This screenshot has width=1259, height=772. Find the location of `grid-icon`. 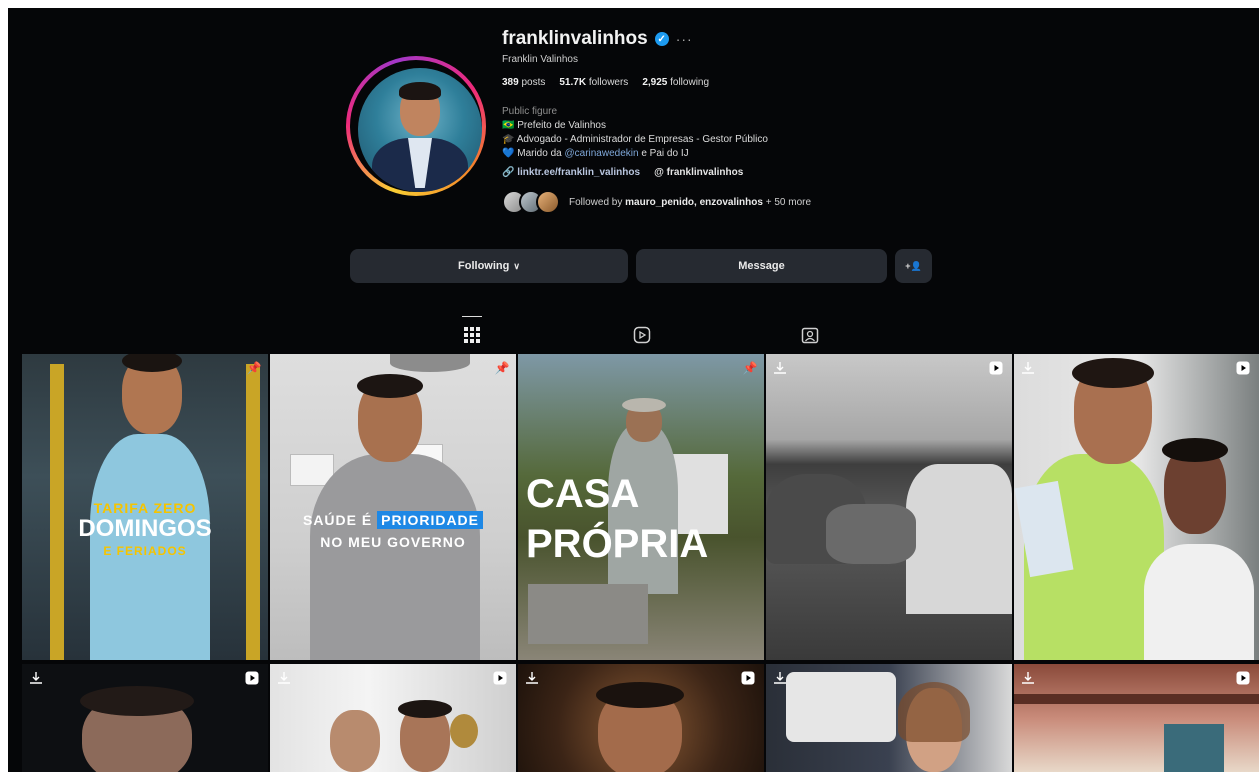

grid-icon is located at coordinates (472, 335).